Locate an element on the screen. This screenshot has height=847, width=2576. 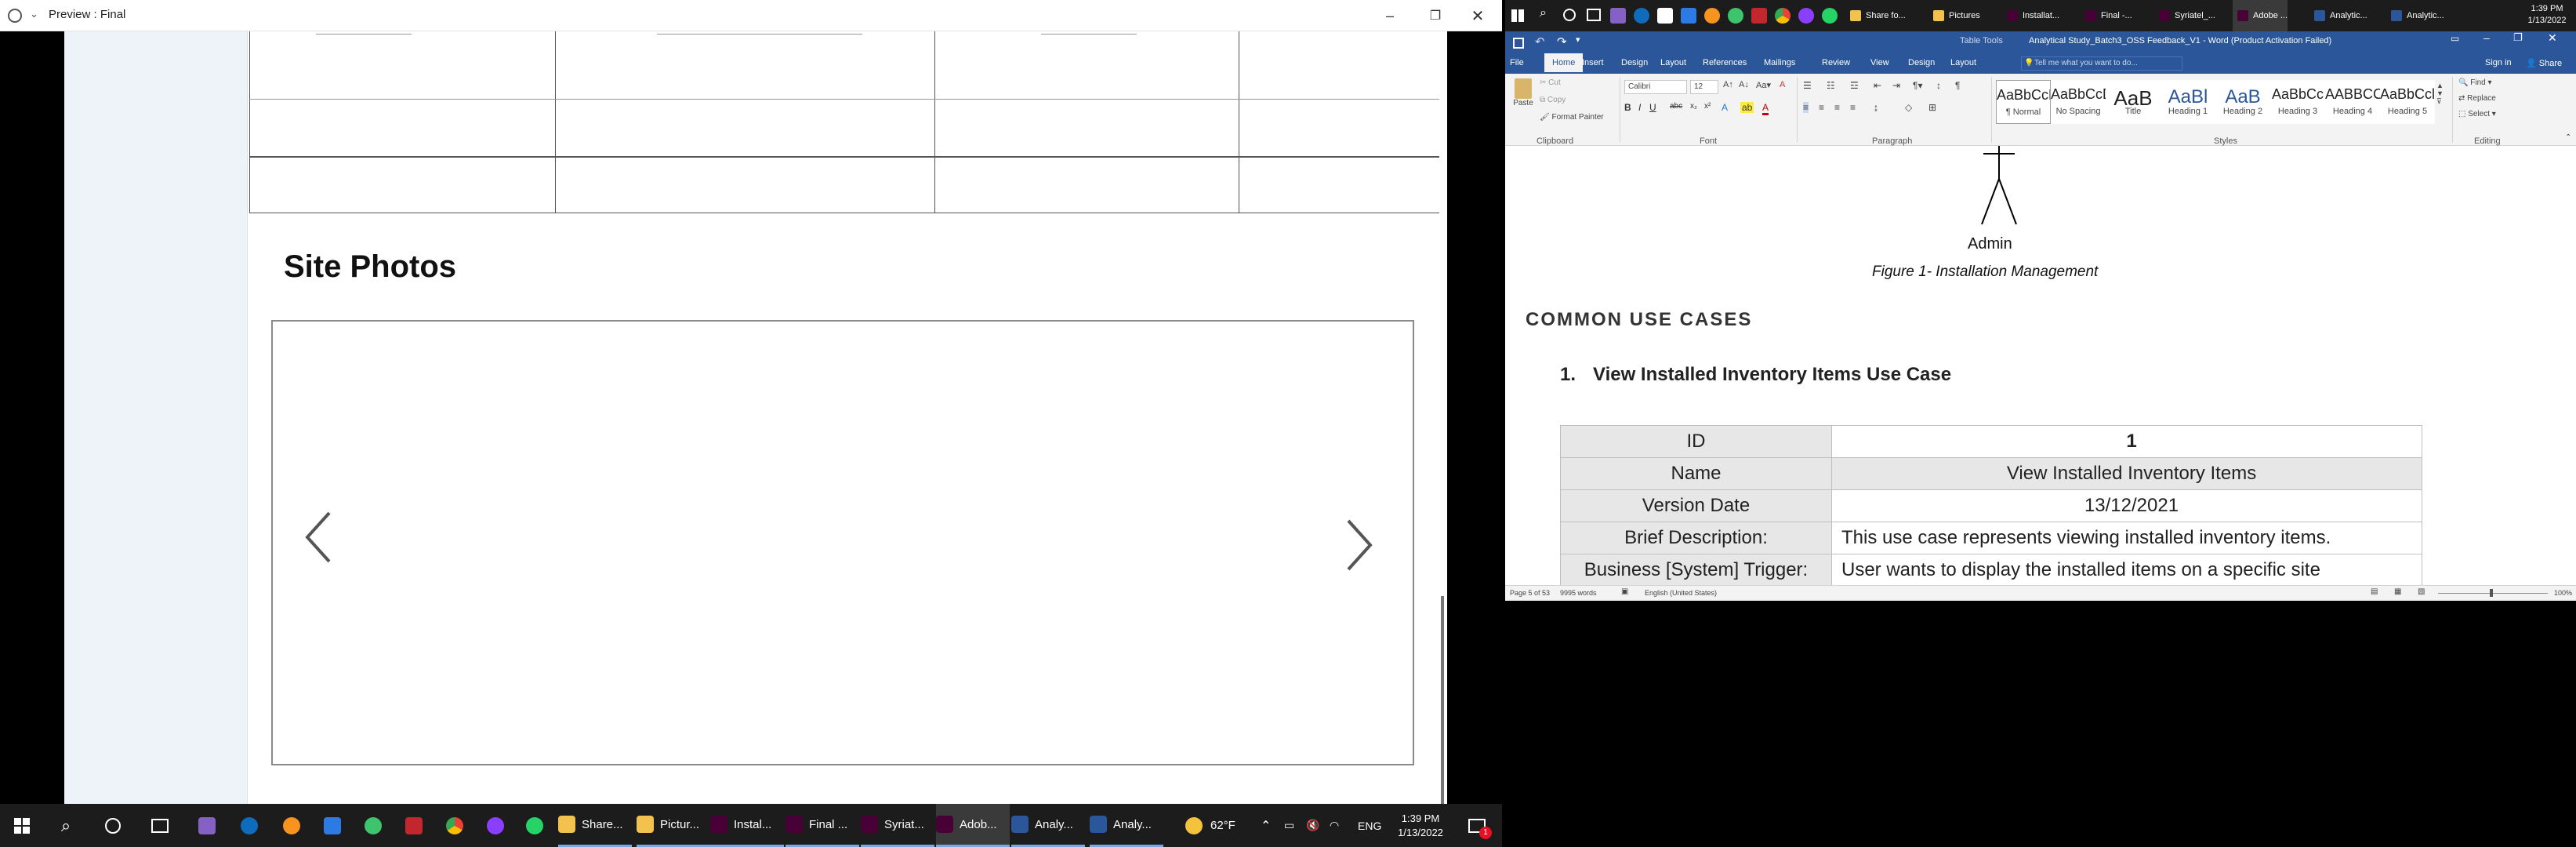
search-icon: ⌕ is located at coordinates (66, 825).